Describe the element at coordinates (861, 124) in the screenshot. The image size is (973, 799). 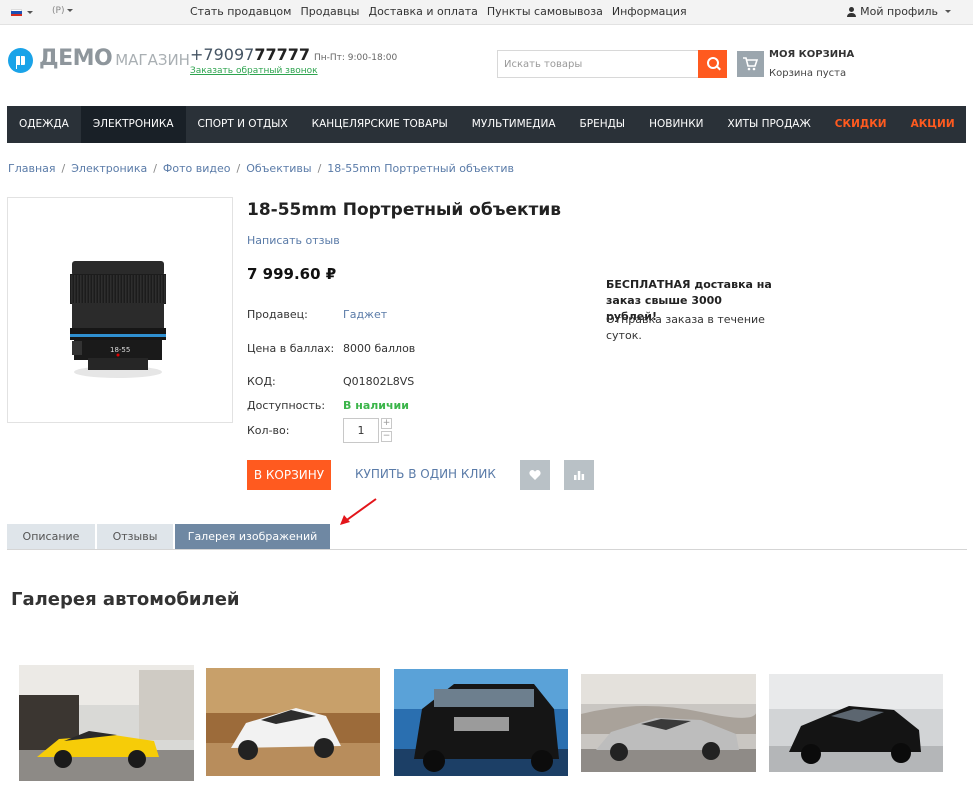
I see `nav-item-discounts: СКИДКИ` at that location.